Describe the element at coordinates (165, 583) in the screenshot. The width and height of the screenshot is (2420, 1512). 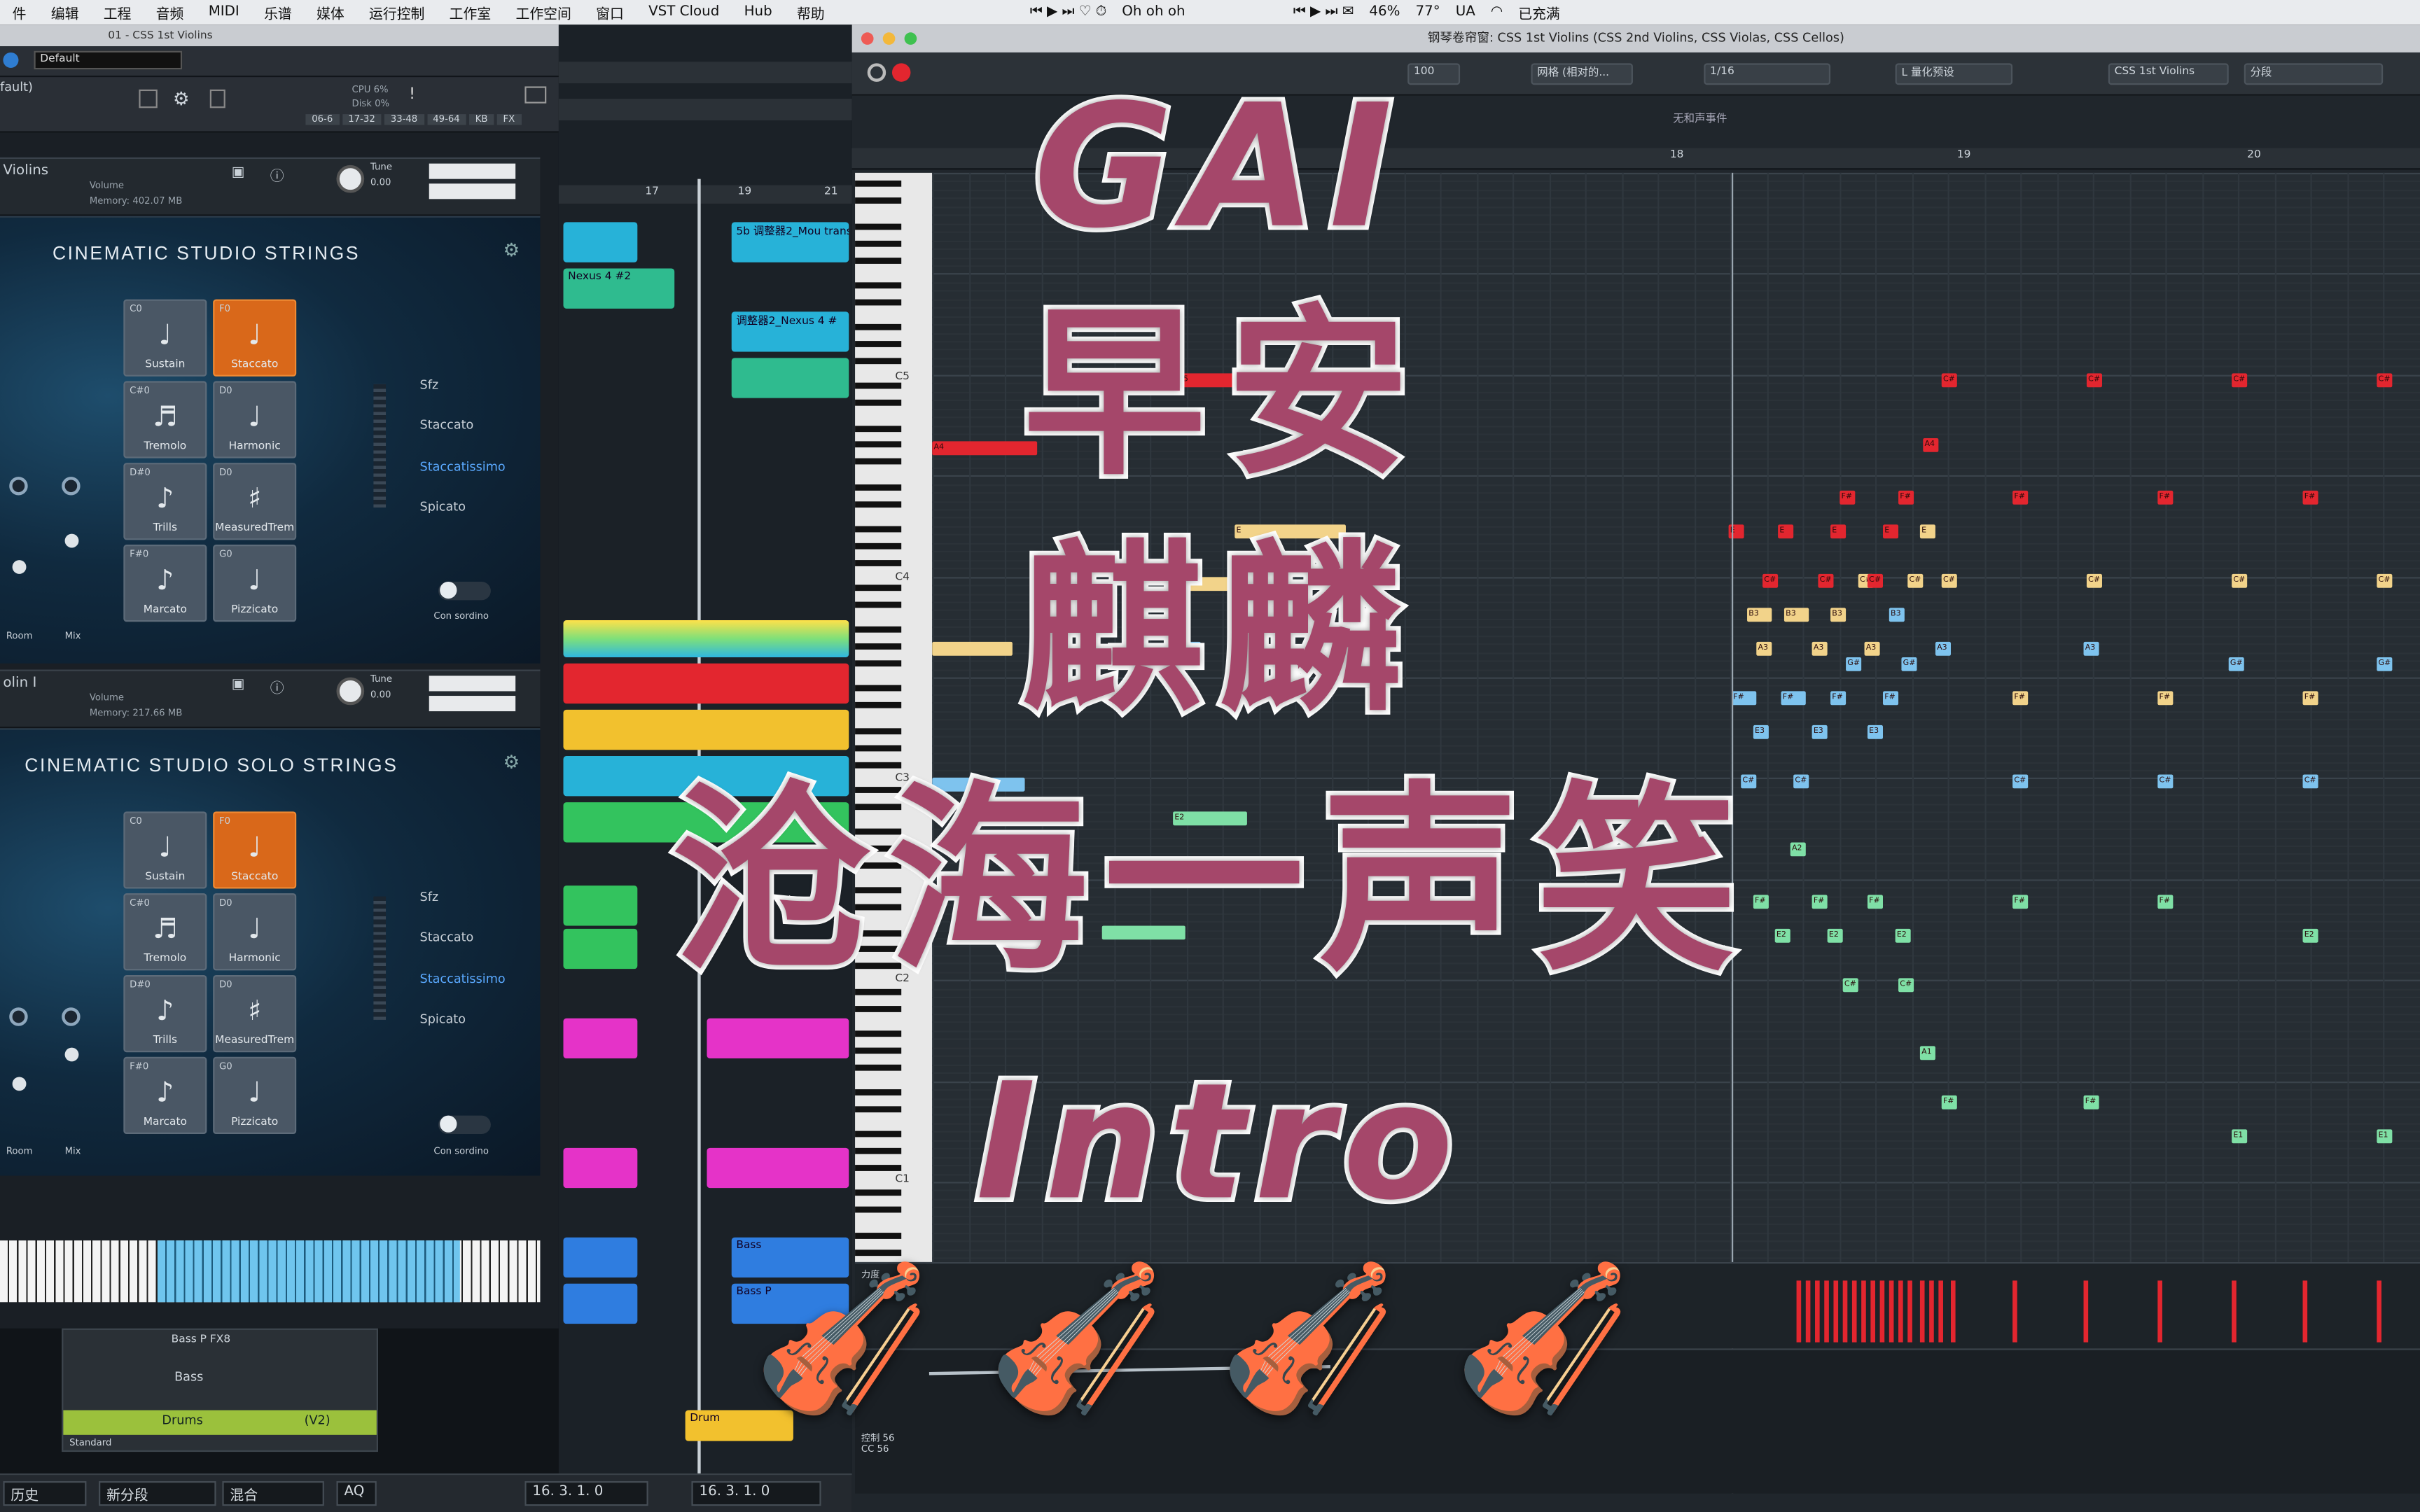
I see `articulation-marcato: F#0 ♪ Marcato` at that location.